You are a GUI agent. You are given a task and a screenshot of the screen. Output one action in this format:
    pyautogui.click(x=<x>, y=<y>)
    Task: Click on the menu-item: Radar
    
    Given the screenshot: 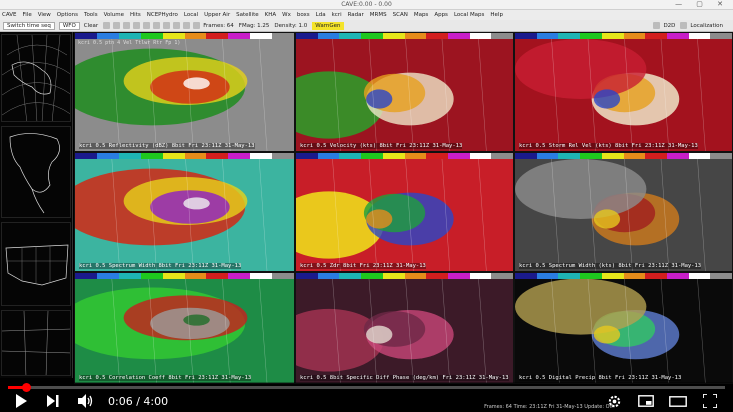 What is the action you would take?
    pyautogui.click(x=356, y=15)
    